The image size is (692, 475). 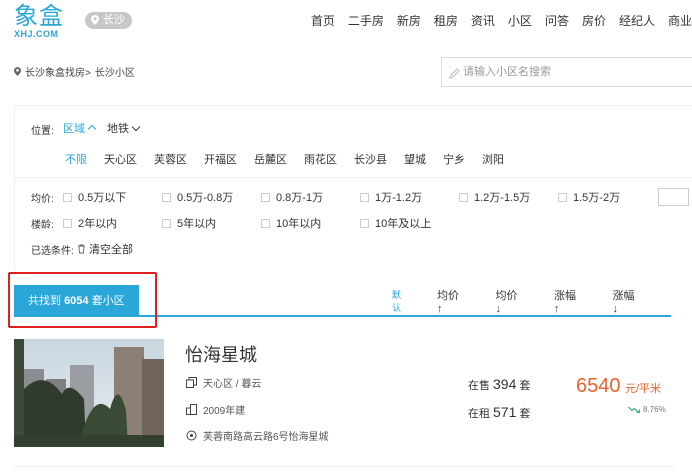 What do you see at coordinates (454, 159) in the screenshot?
I see `district-item: 宁乡` at bounding box center [454, 159].